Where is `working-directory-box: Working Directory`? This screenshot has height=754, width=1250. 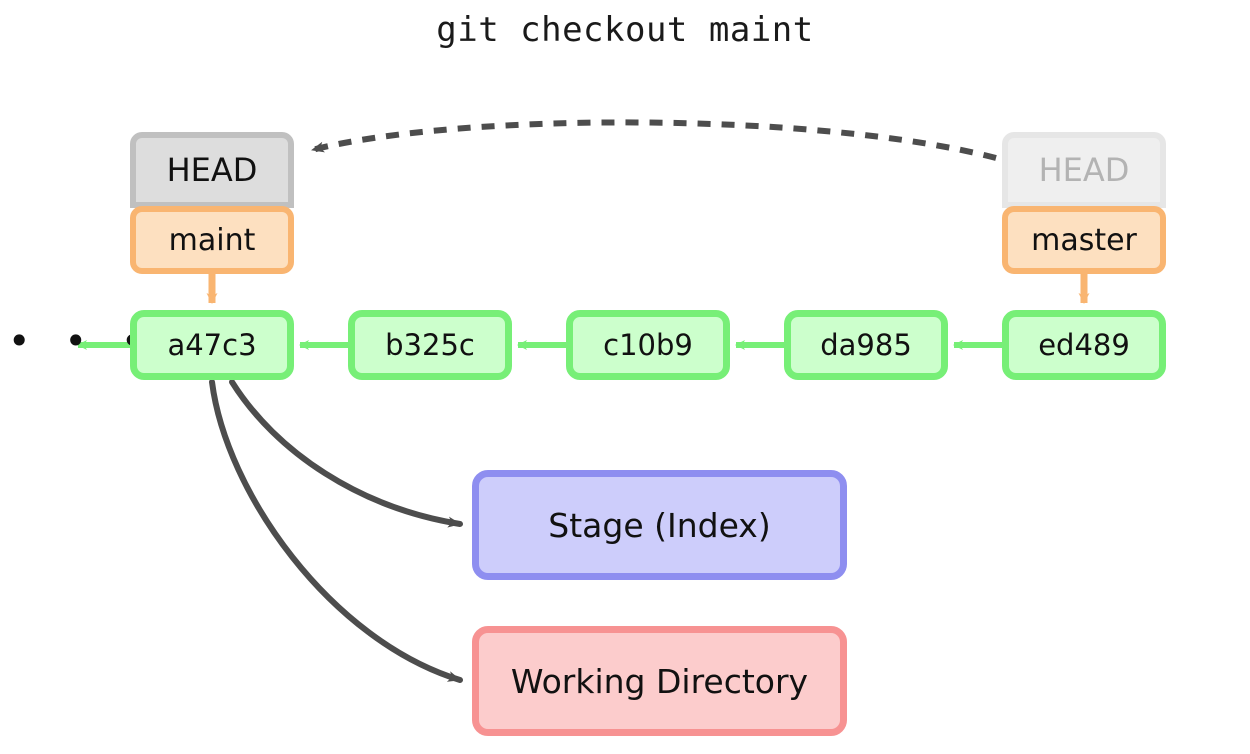 working-directory-box: Working Directory is located at coordinates (659, 681).